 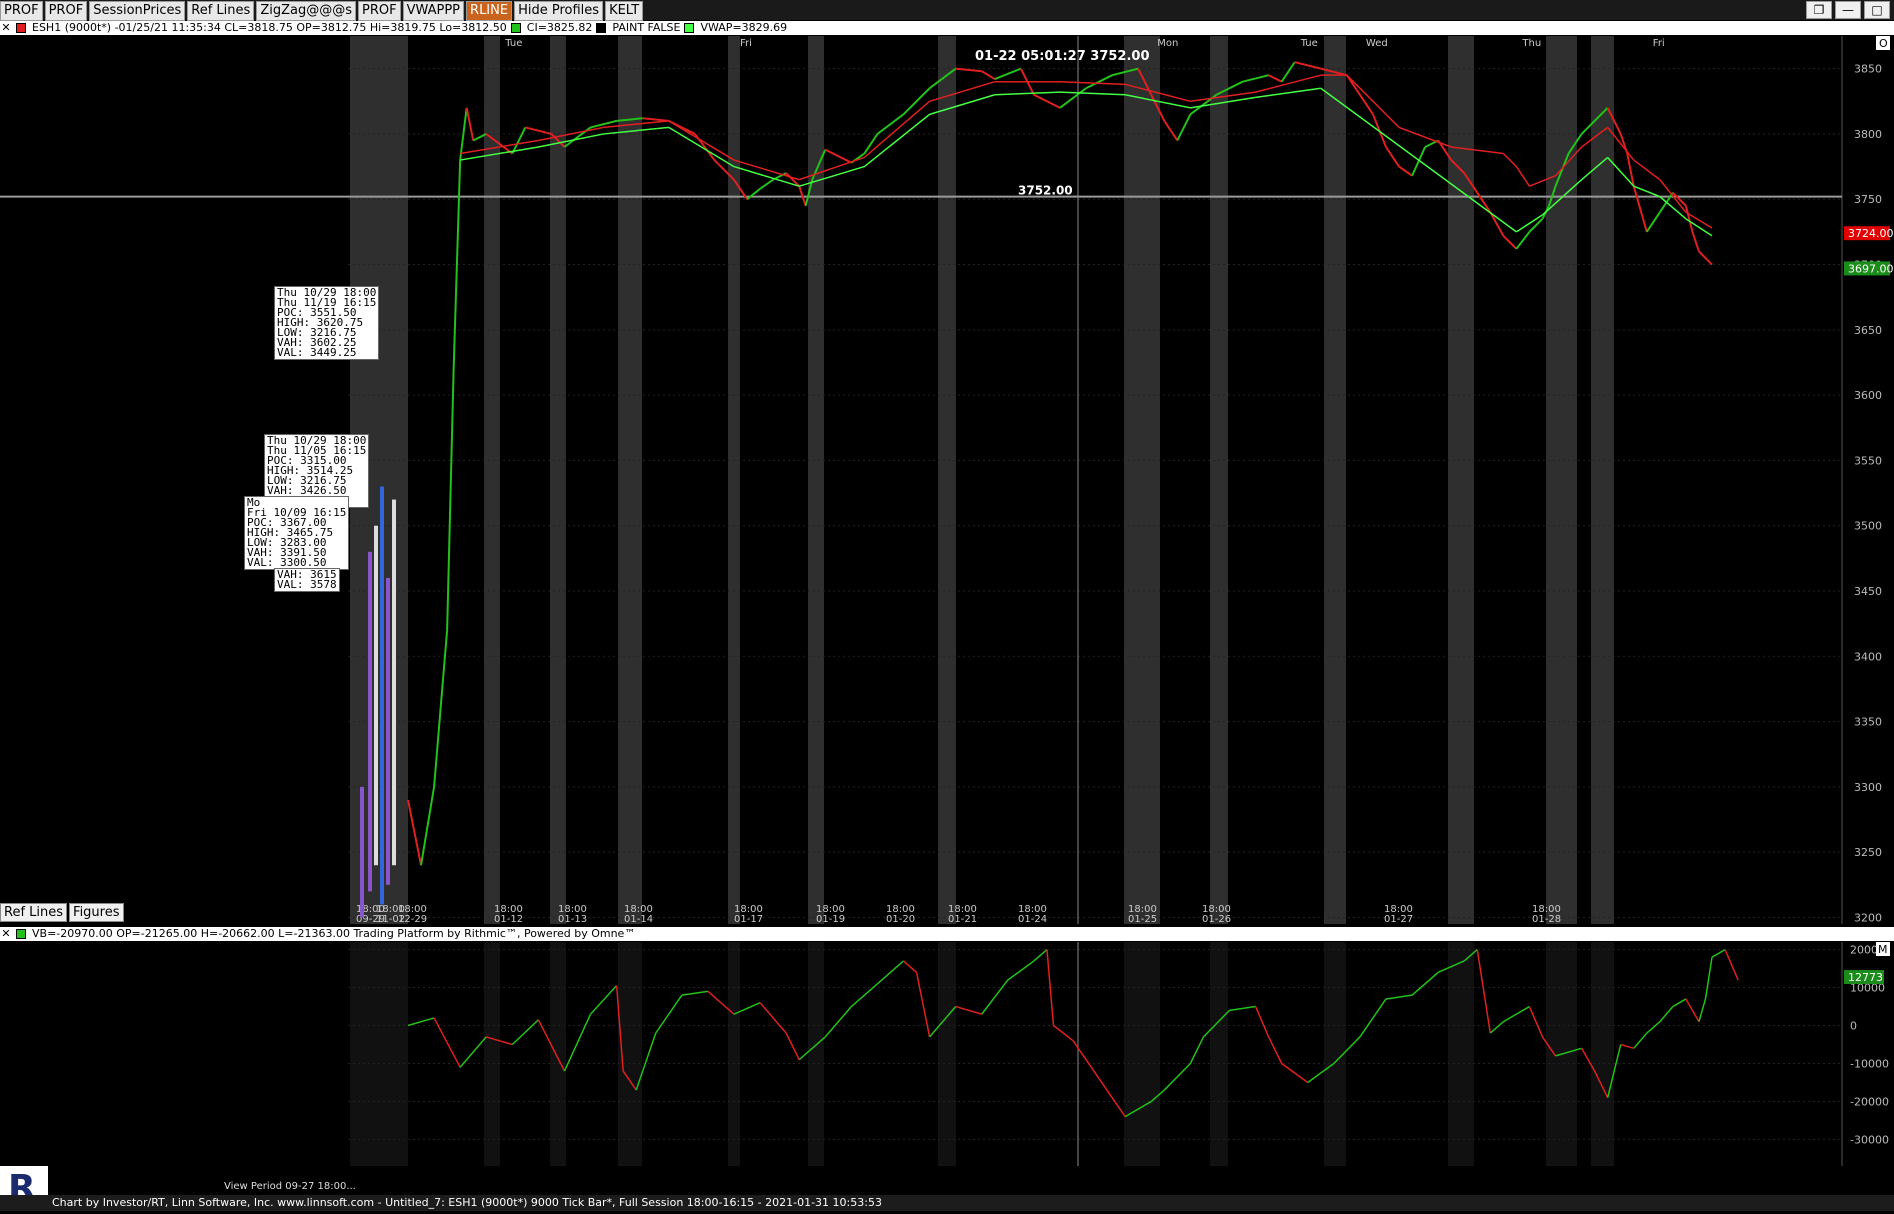 What do you see at coordinates (1045, 191) in the screenshot?
I see `reference-hline-label: 3752.00` at bounding box center [1045, 191].